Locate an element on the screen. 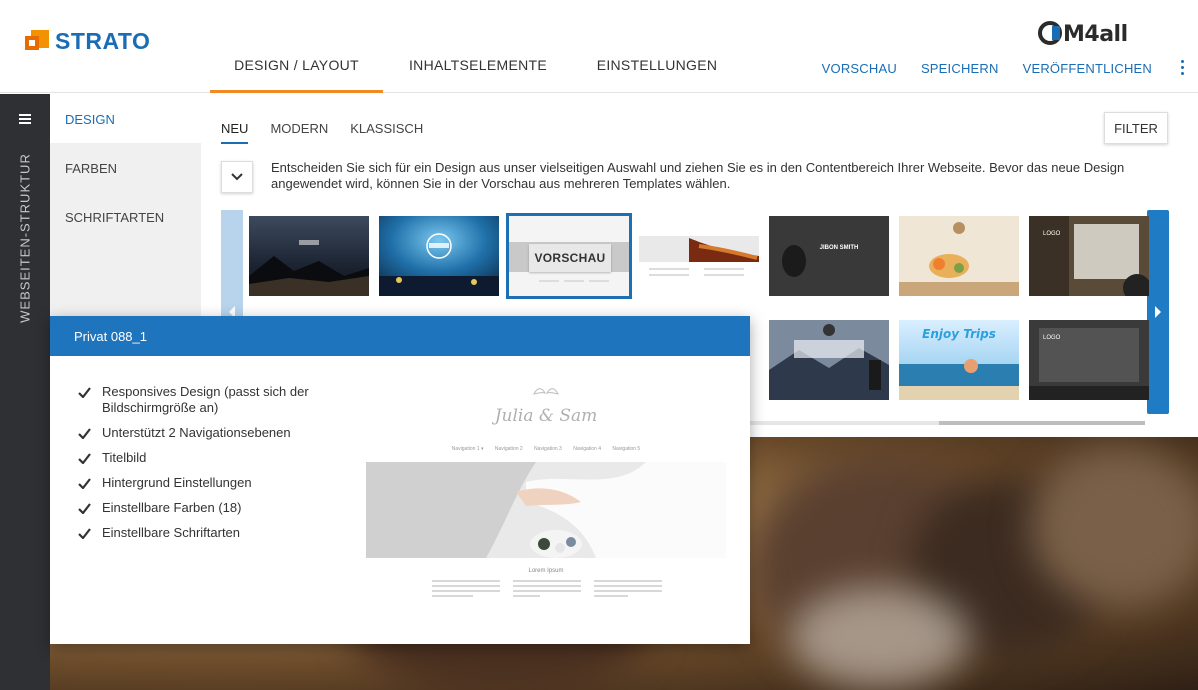 The image size is (1198, 690). vorschau-overlay-button: VORSCHAU is located at coordinates (570, 258).